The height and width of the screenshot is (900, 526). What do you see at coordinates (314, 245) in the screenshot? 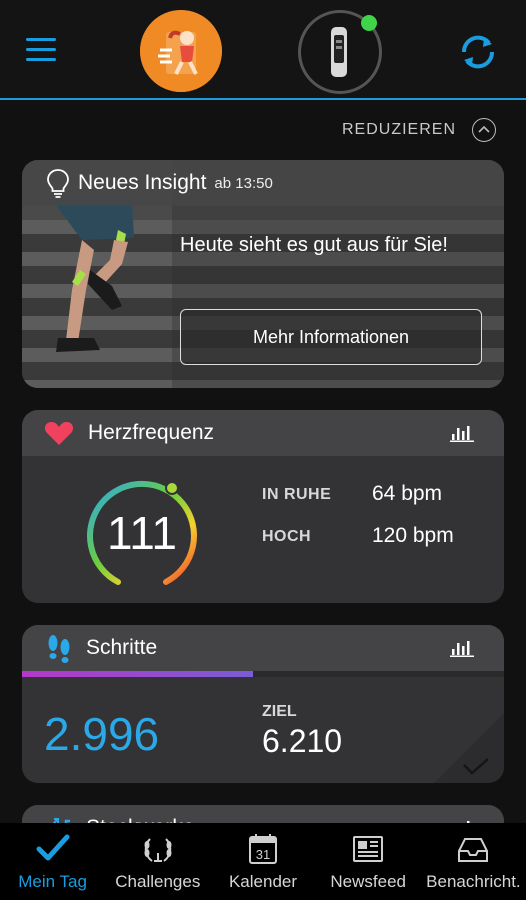
I see `insight-message: Heute sieht es gut aus für Sie!` at bounding box center [314, 245].